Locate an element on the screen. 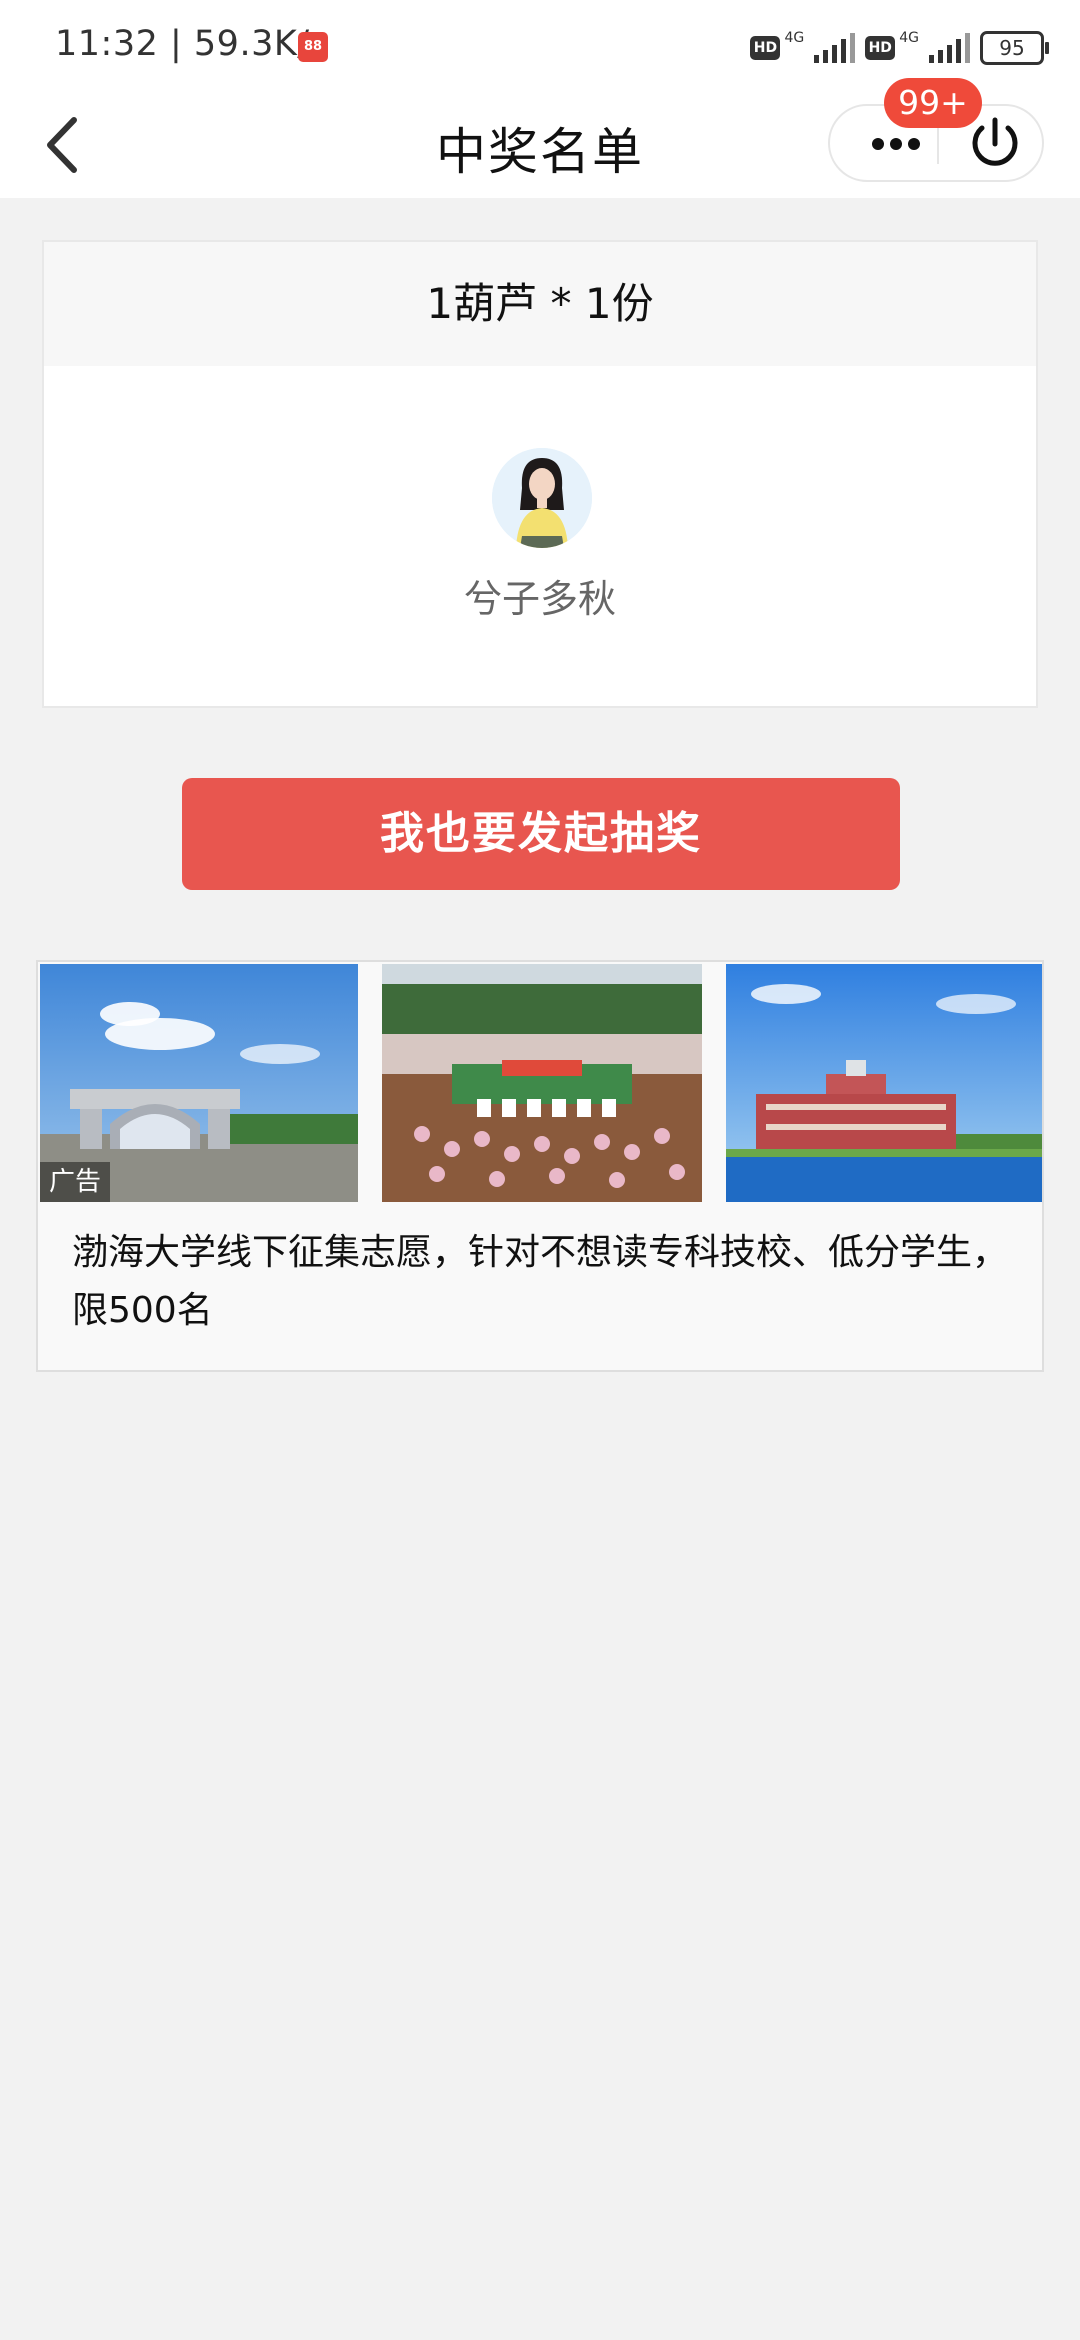 This screenshot has width=1080, height=2340. winner-avatar is located at coordinates (542, 498).